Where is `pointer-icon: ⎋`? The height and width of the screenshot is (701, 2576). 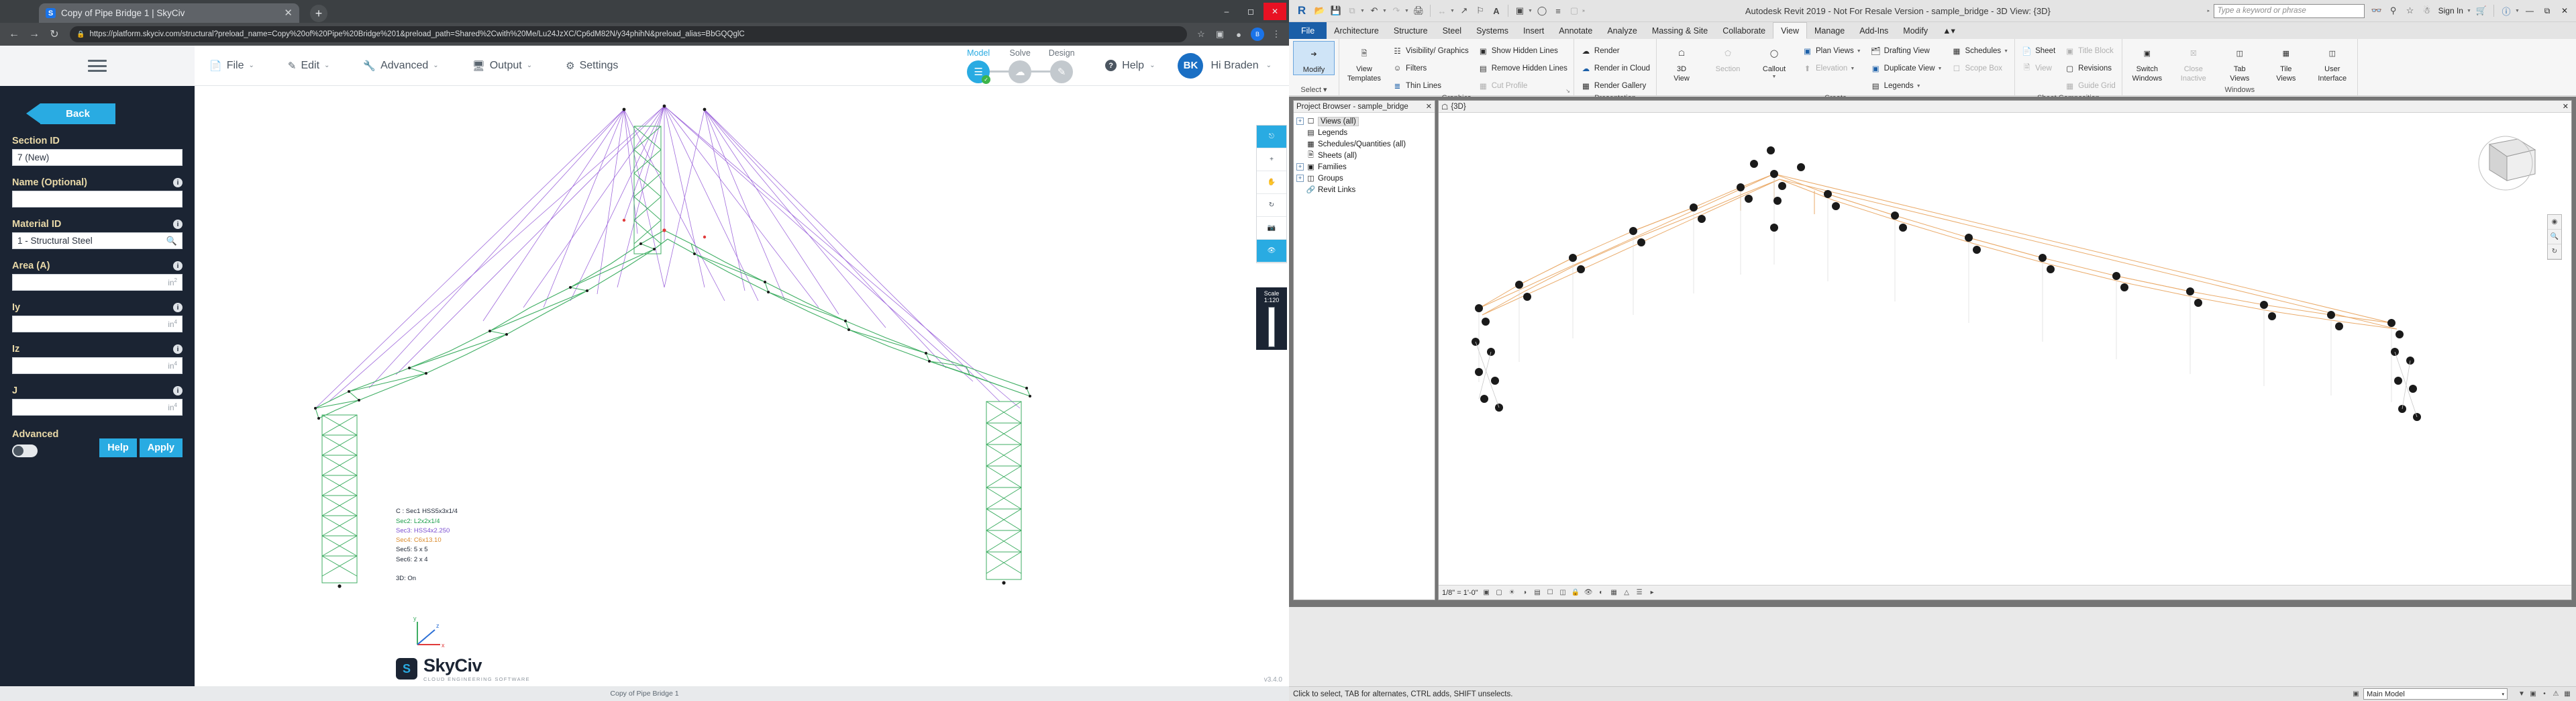
pointer-icon: ⎋ is located at coordinates (1271, 137).